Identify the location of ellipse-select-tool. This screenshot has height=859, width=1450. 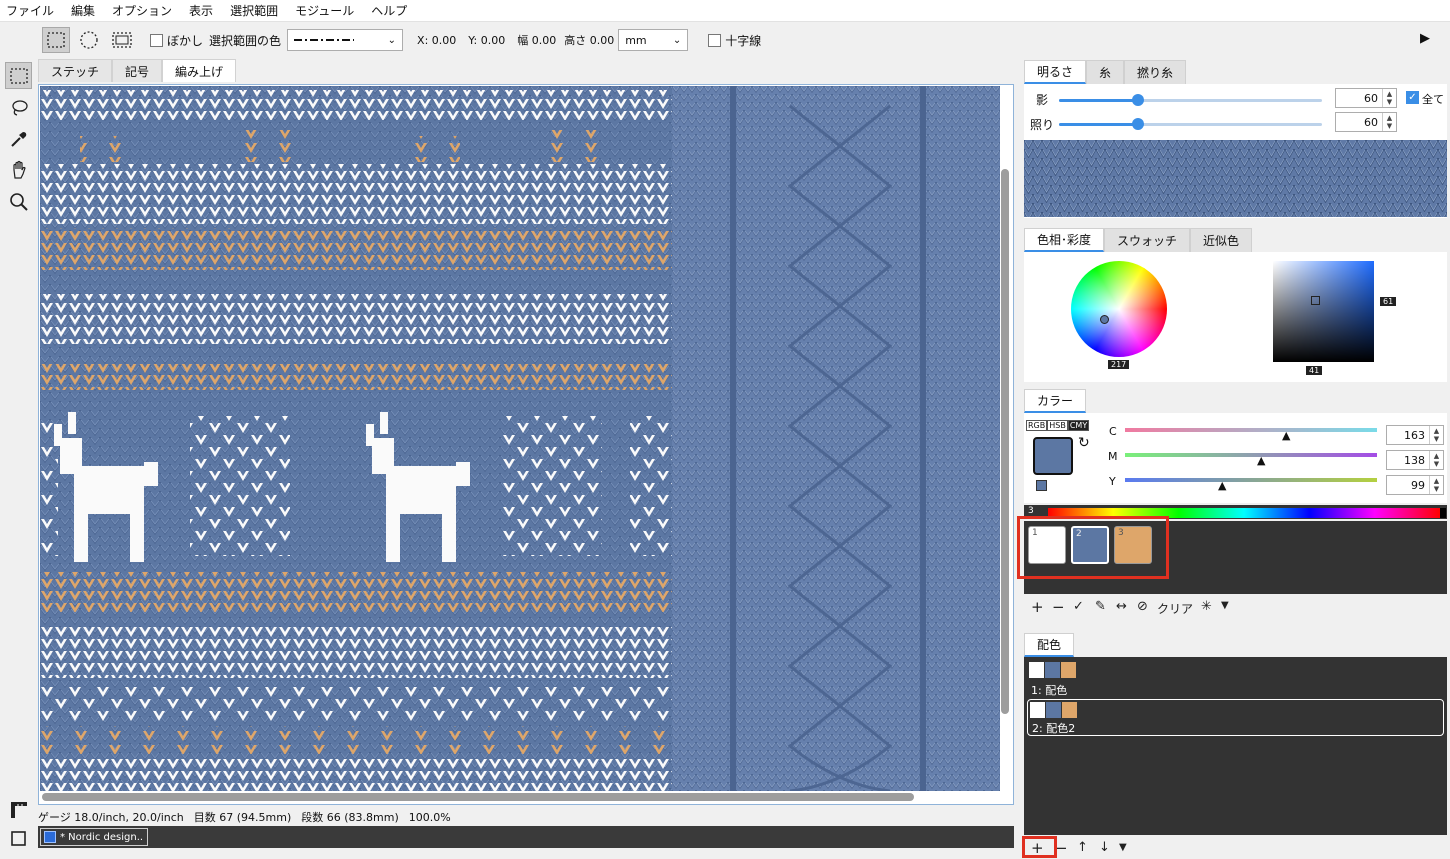
(89, 40).